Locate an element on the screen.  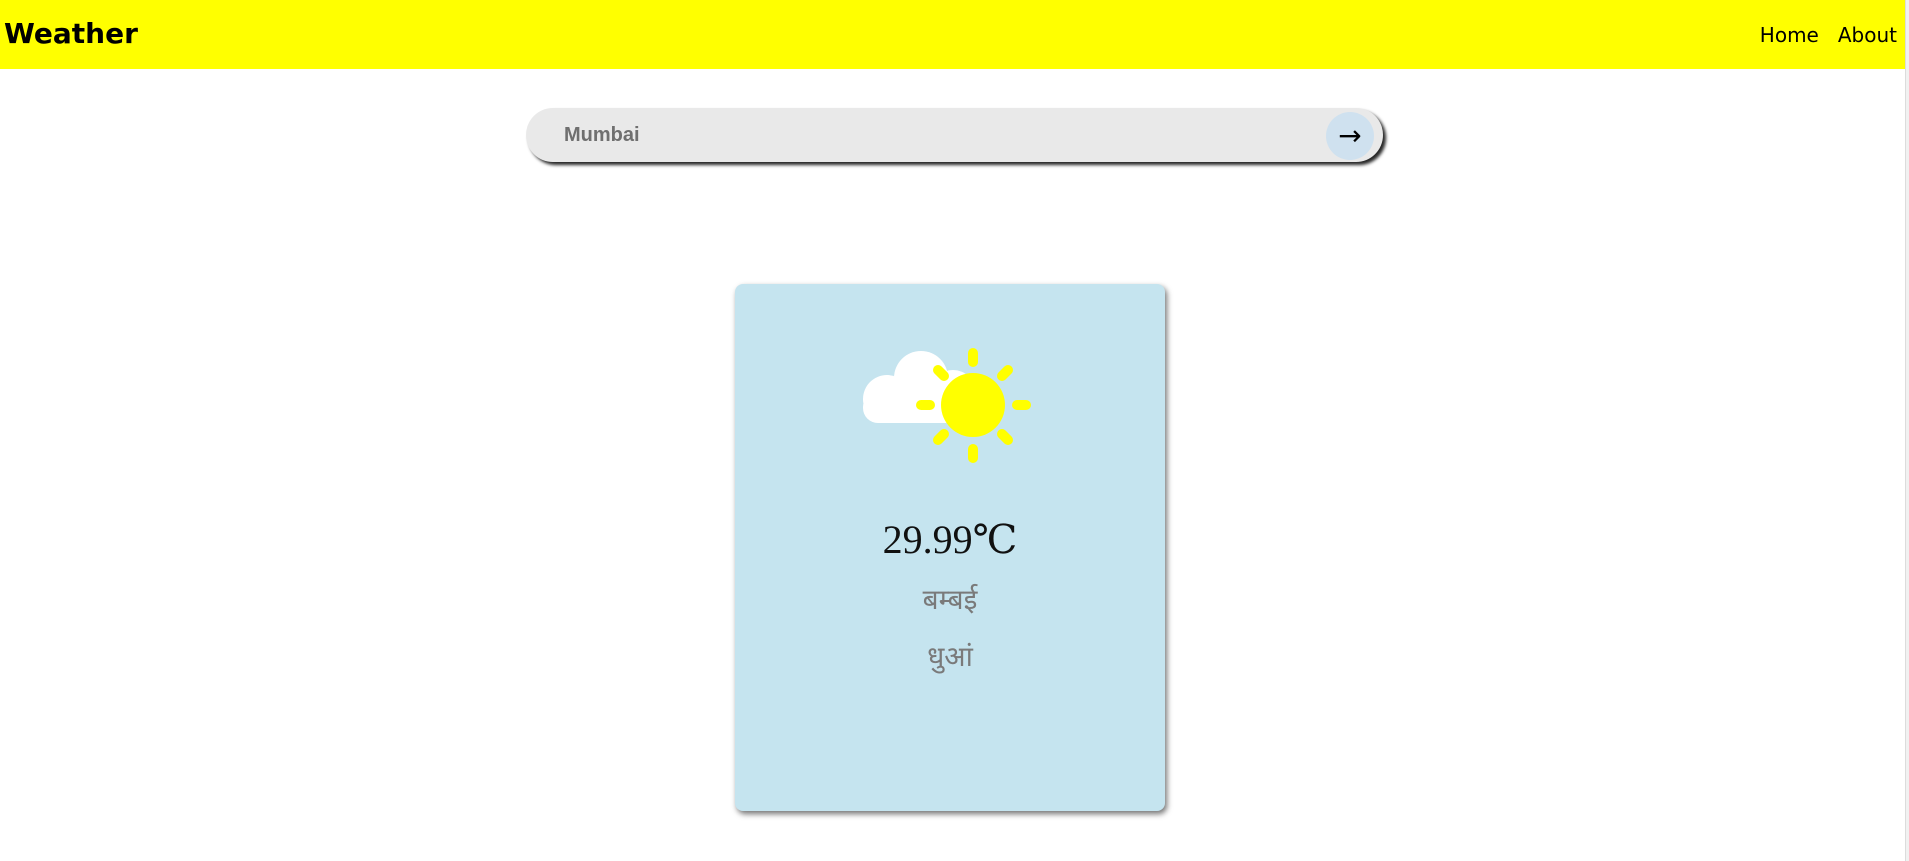
nav-link-home: Home is located at coordinates (1789, 35).